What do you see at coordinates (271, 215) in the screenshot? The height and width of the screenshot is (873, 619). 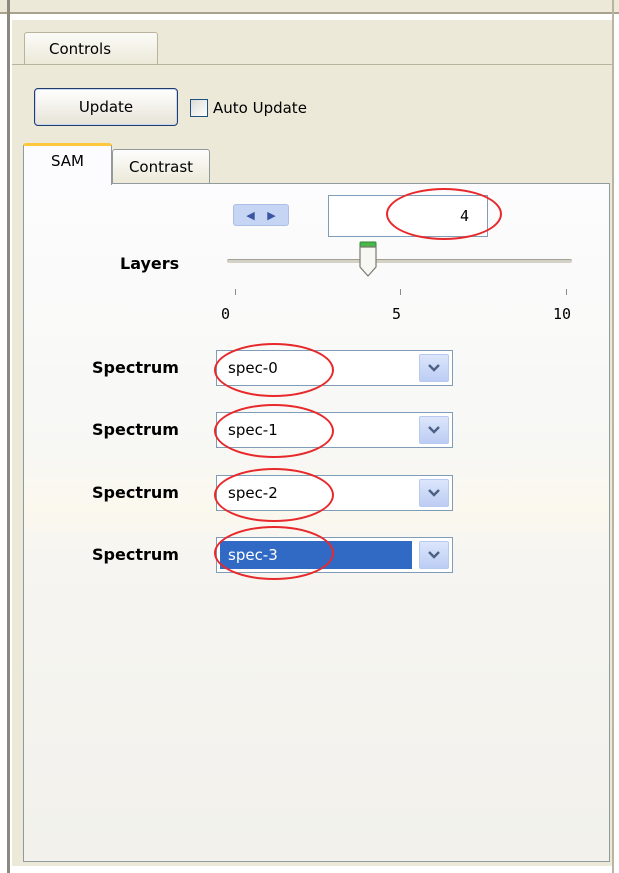 I see `increment-arrow-icon: ▶` at bounding box center [271, 215].